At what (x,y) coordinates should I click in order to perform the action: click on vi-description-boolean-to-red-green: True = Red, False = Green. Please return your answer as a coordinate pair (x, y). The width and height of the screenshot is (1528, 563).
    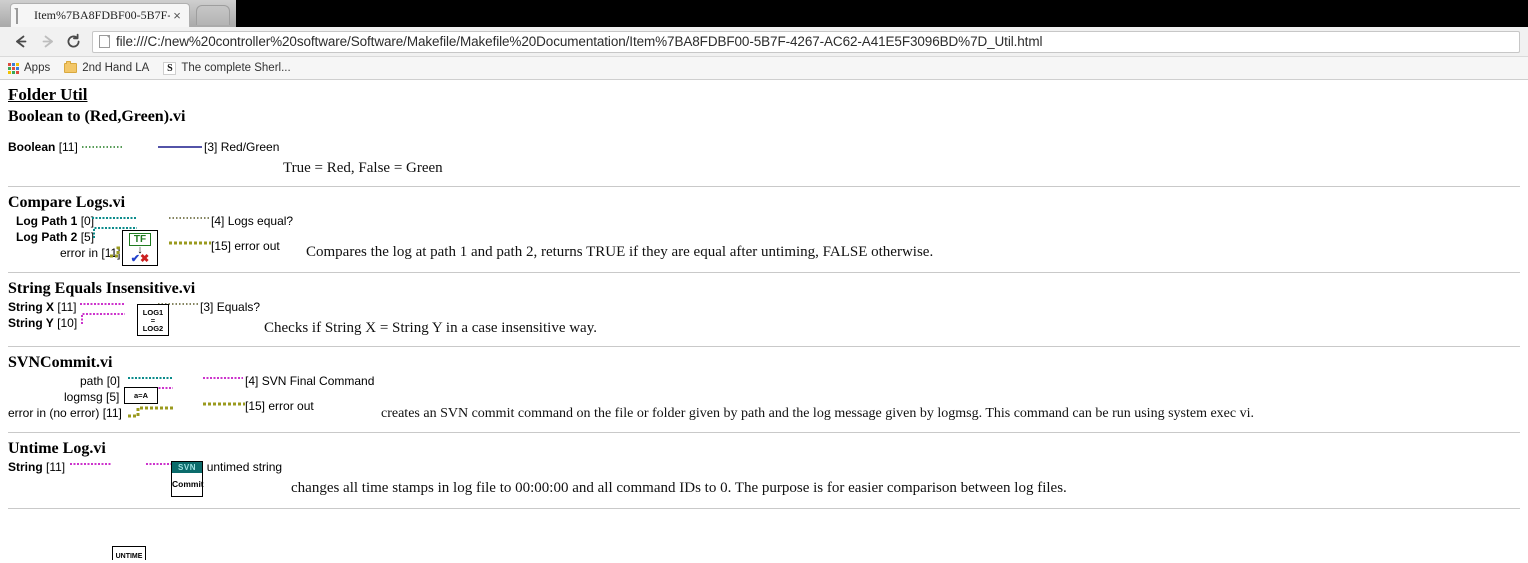
    Looking at the image, I should click on (363, 168).